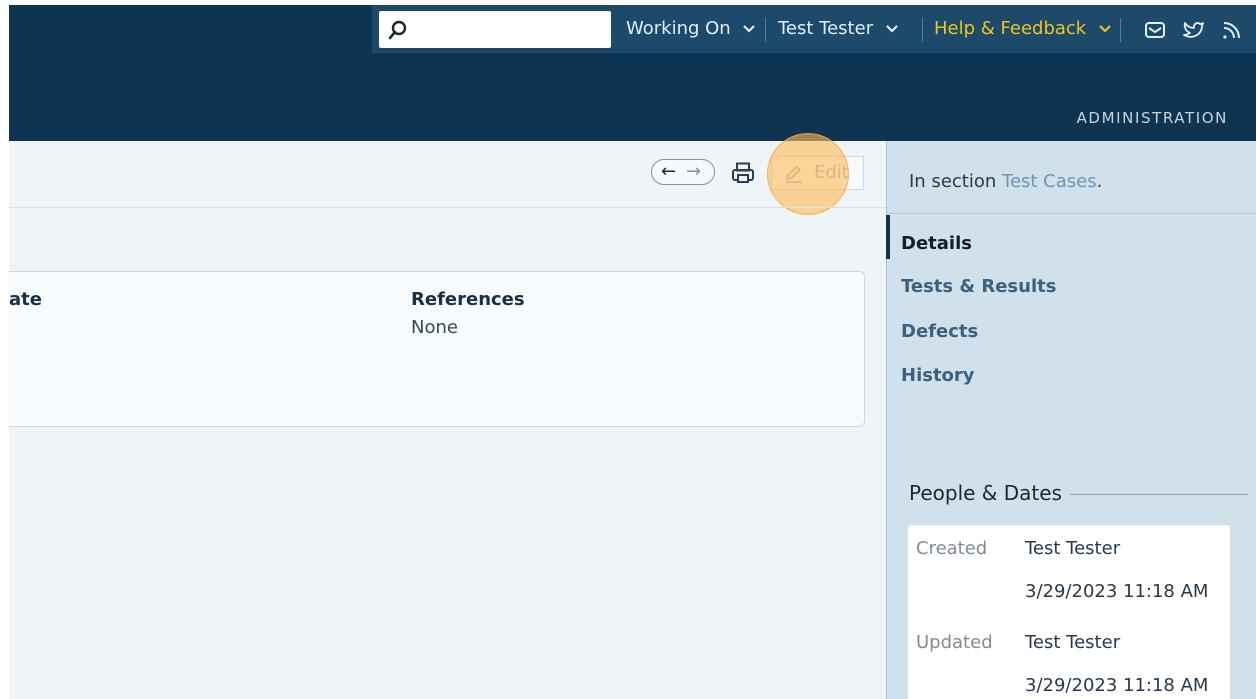 The image size is (1256, 699). What do you see at coordinates (1049, 181) in the screenshot?
I see `section-link: Test Cases` at bounding box center [1049, 181].